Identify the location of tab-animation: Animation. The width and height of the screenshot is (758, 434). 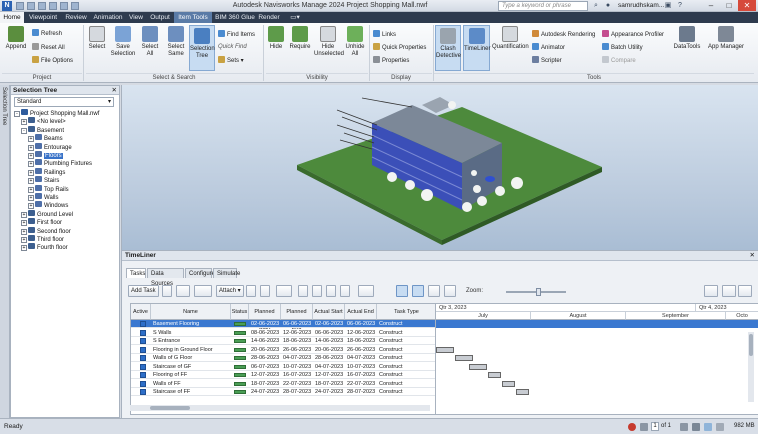
(108, 17).